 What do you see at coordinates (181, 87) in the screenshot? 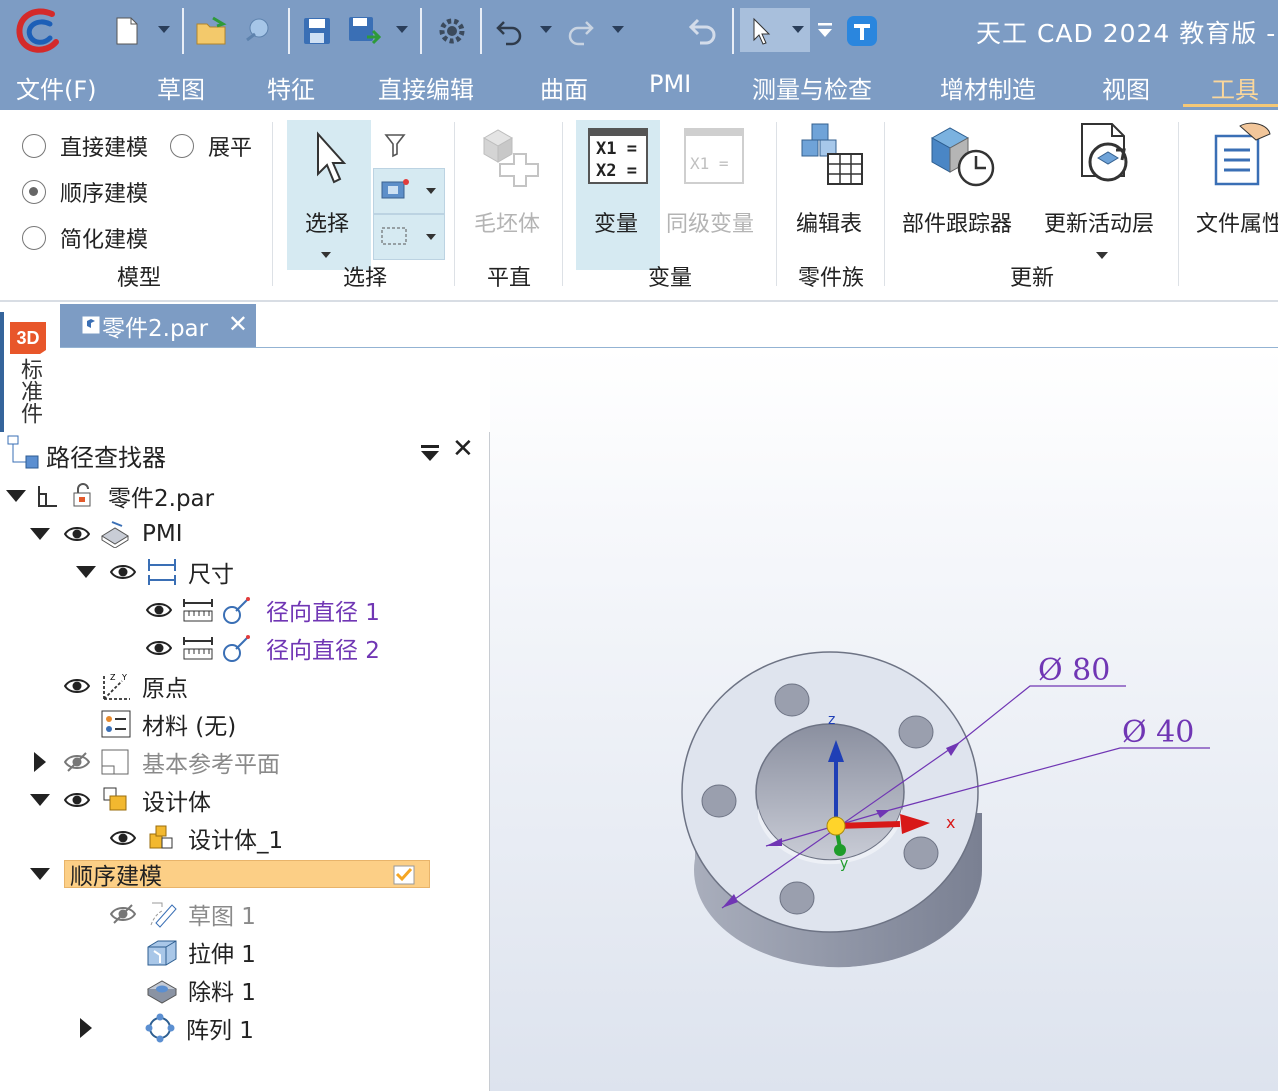
I see `menu-sketch: 草图` at bounding box center [181, 87].